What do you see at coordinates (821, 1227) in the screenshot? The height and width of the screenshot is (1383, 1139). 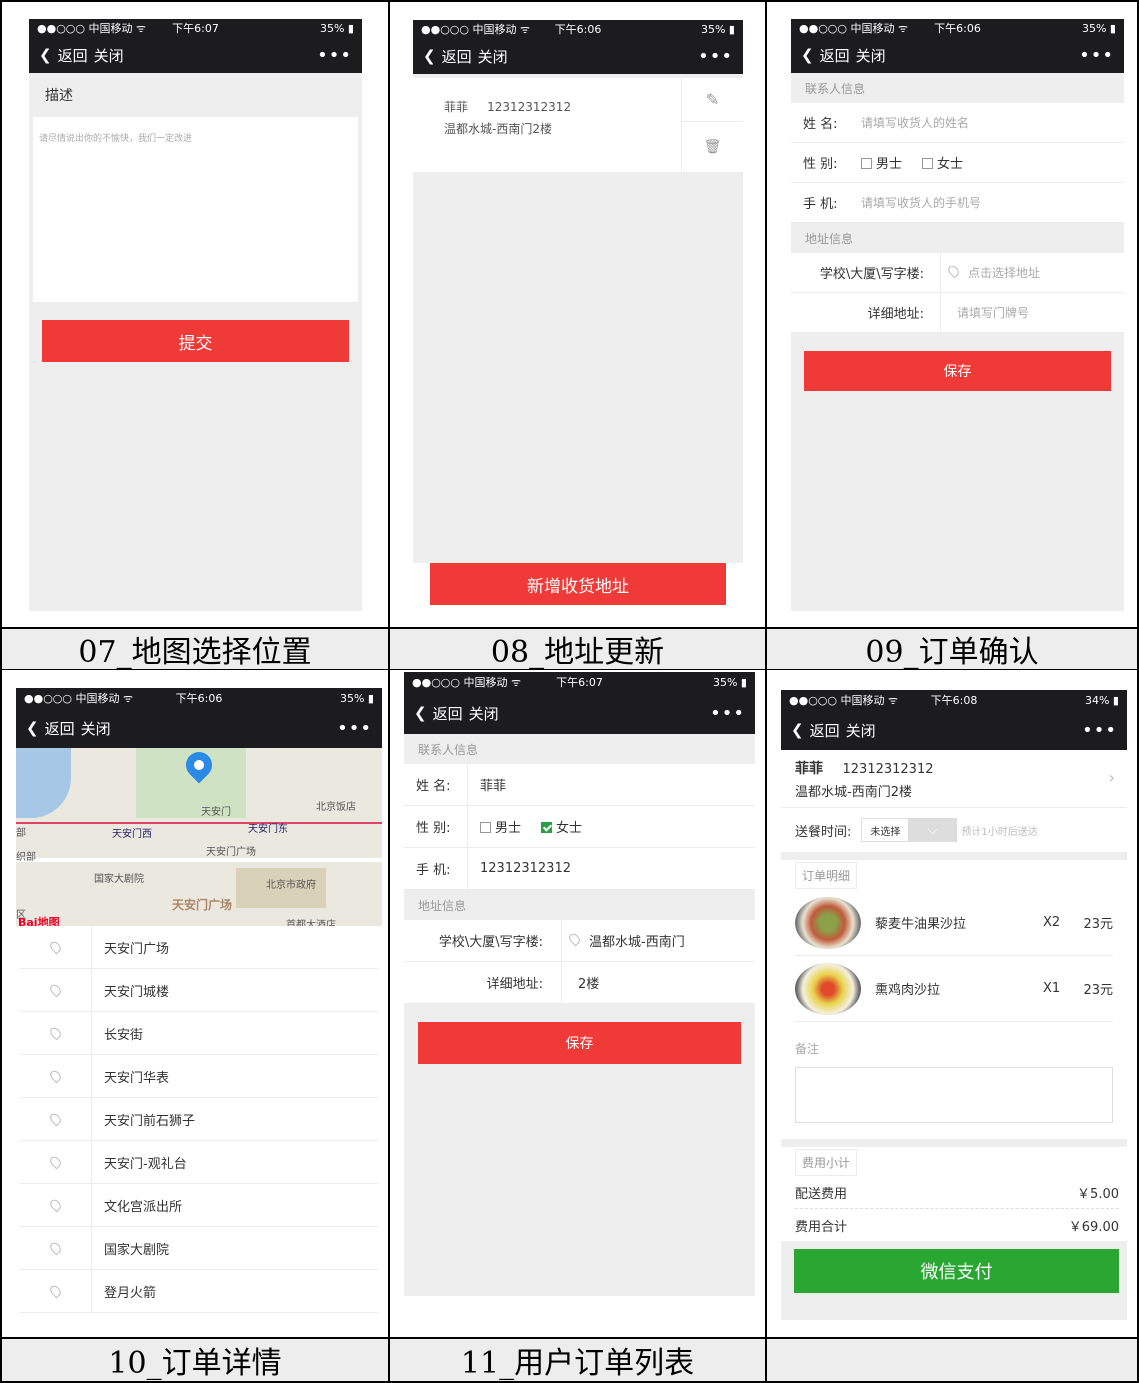 I see `total-label: 费用合计` at bounding box center [821, 1227].